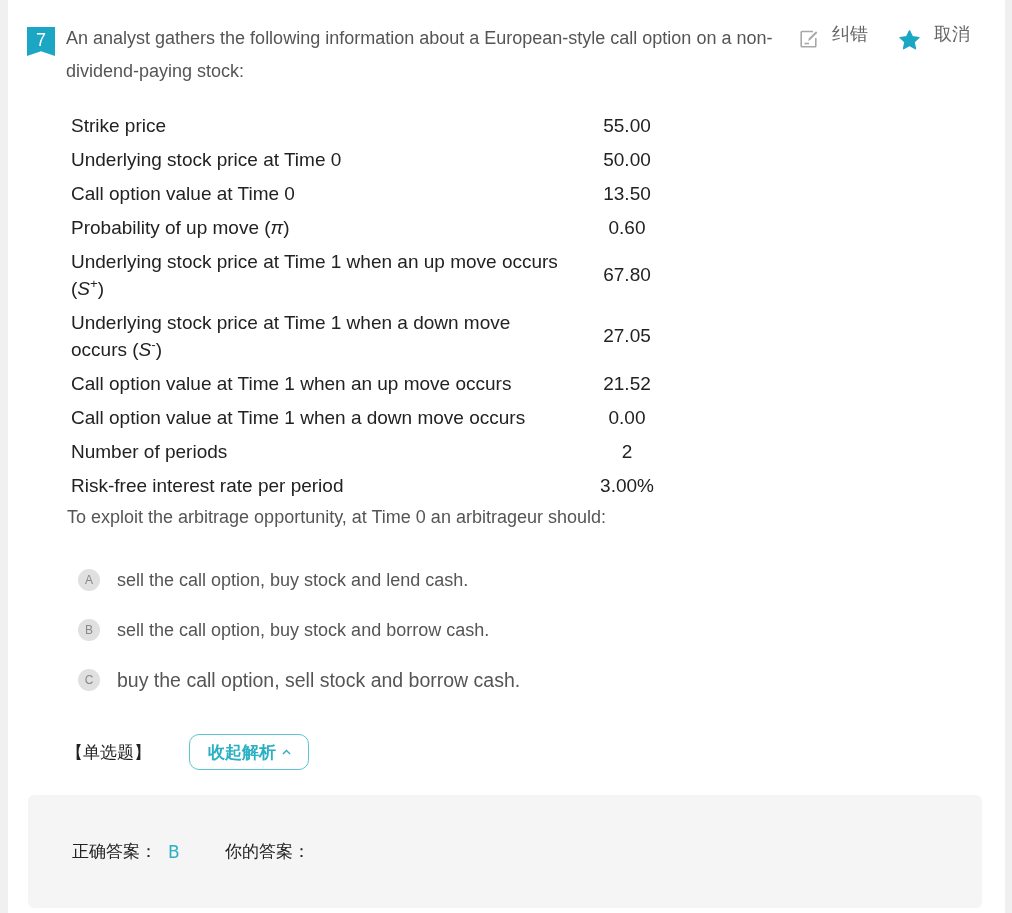 The width and height of the screenshot is (1012, 913). What do you see at coordinates (108, 752) in the screenshot?
I see `question-type: 【单选题】` at bounding box center [108, 752].